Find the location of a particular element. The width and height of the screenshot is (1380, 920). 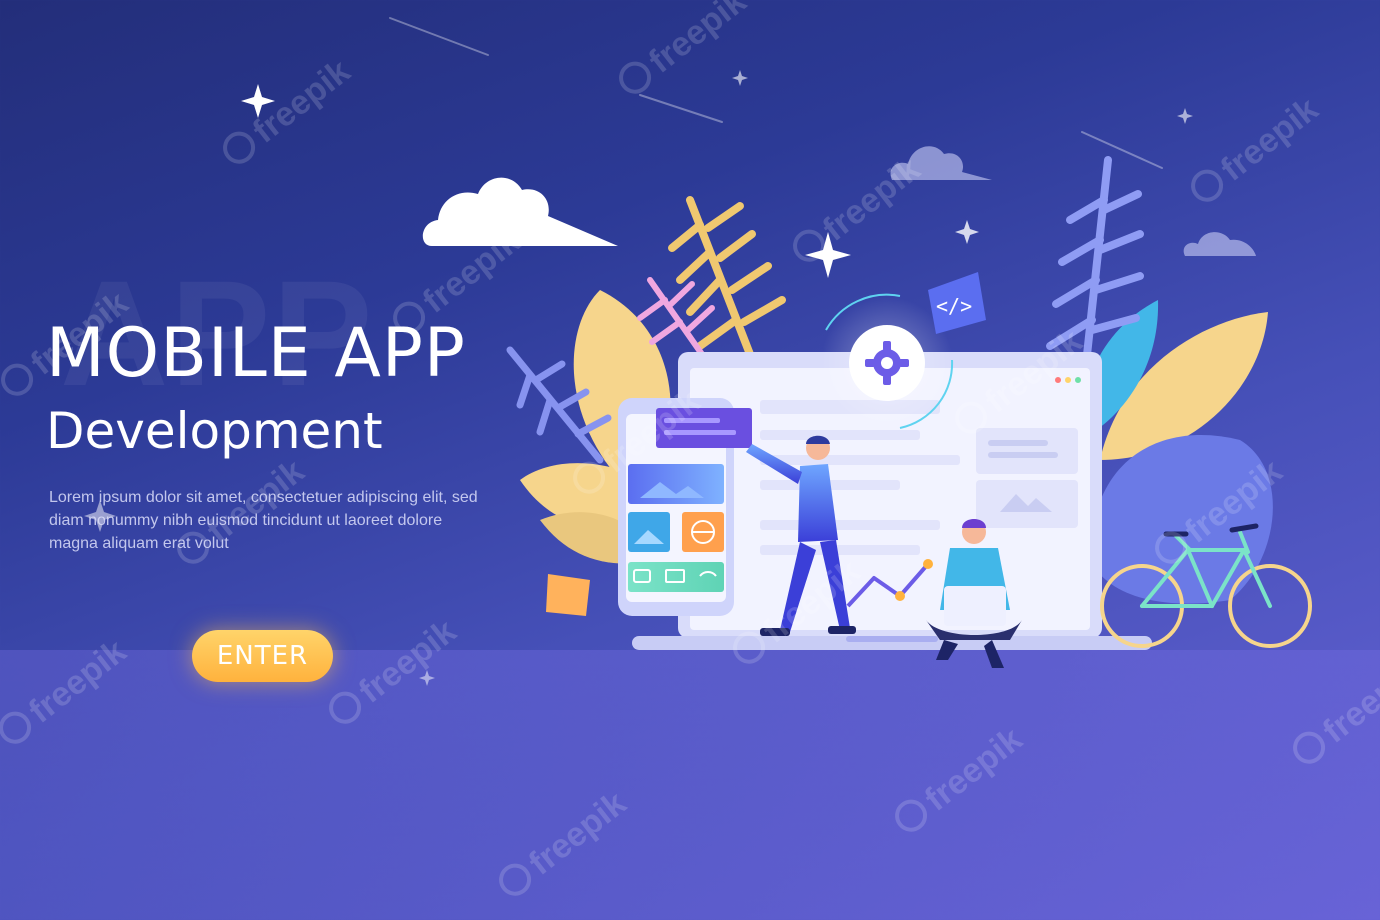

cloud-large is located at coordinates (520, 211).